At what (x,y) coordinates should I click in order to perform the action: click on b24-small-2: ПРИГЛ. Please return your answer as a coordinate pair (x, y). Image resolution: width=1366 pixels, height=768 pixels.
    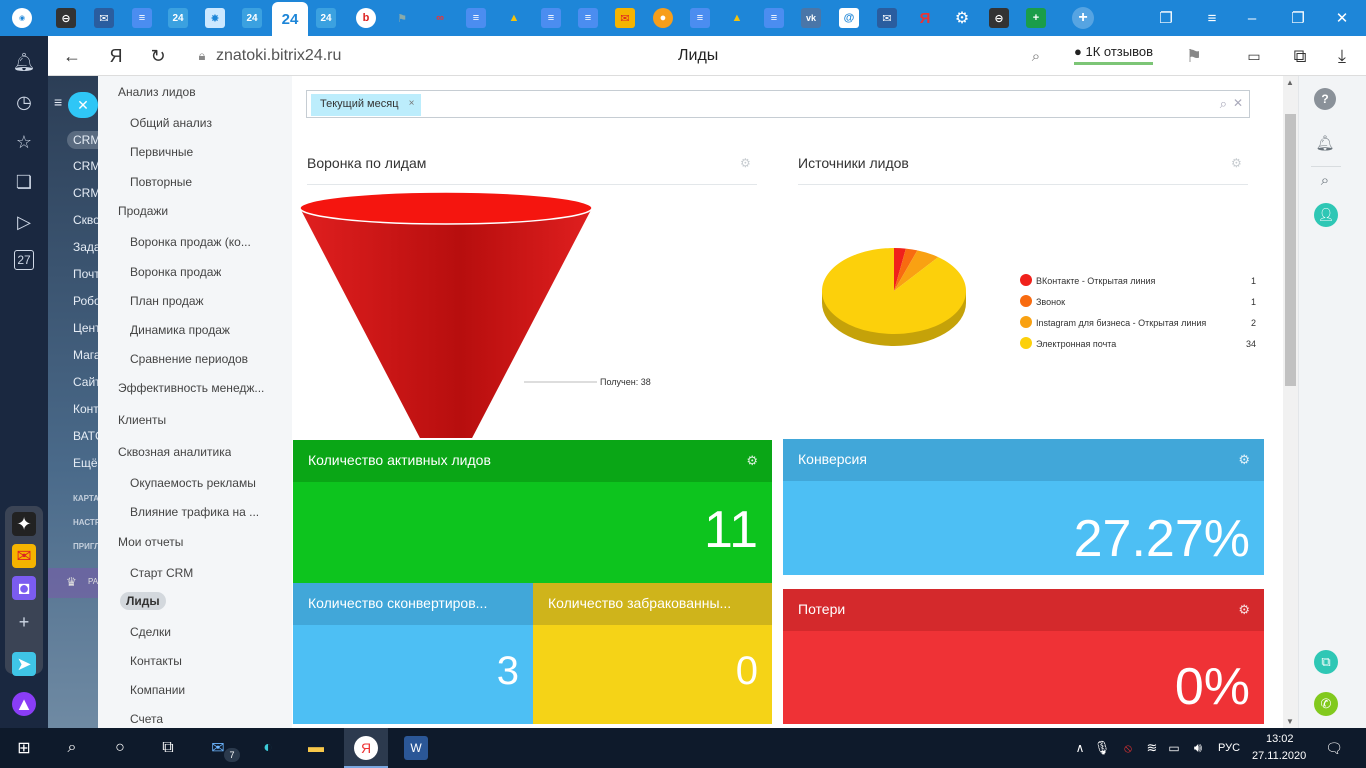
    Looking at the image, I should click on (85, 546).